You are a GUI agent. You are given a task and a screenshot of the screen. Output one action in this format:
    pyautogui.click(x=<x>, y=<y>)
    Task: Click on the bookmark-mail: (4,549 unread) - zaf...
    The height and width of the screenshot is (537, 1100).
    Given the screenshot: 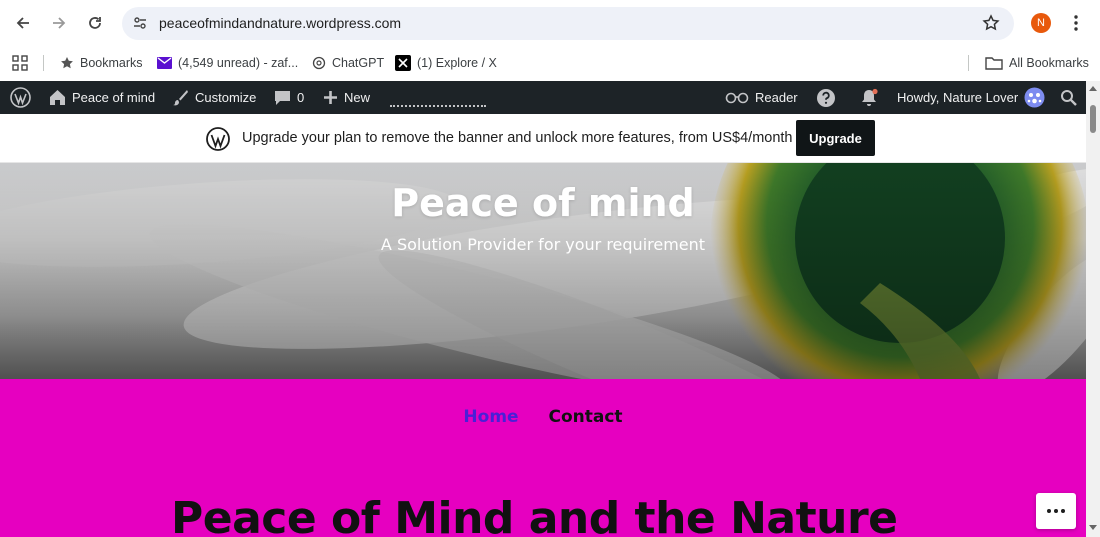 What is the action you would take?
    pyautogui.click(x=227, y=63)
    